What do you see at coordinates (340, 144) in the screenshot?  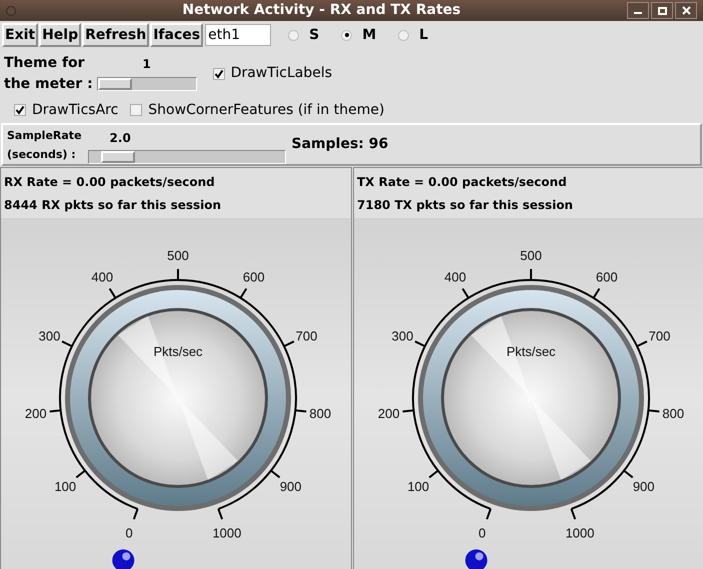 I see `samples-count: Samples: 96` at bounding box center [340, 144].